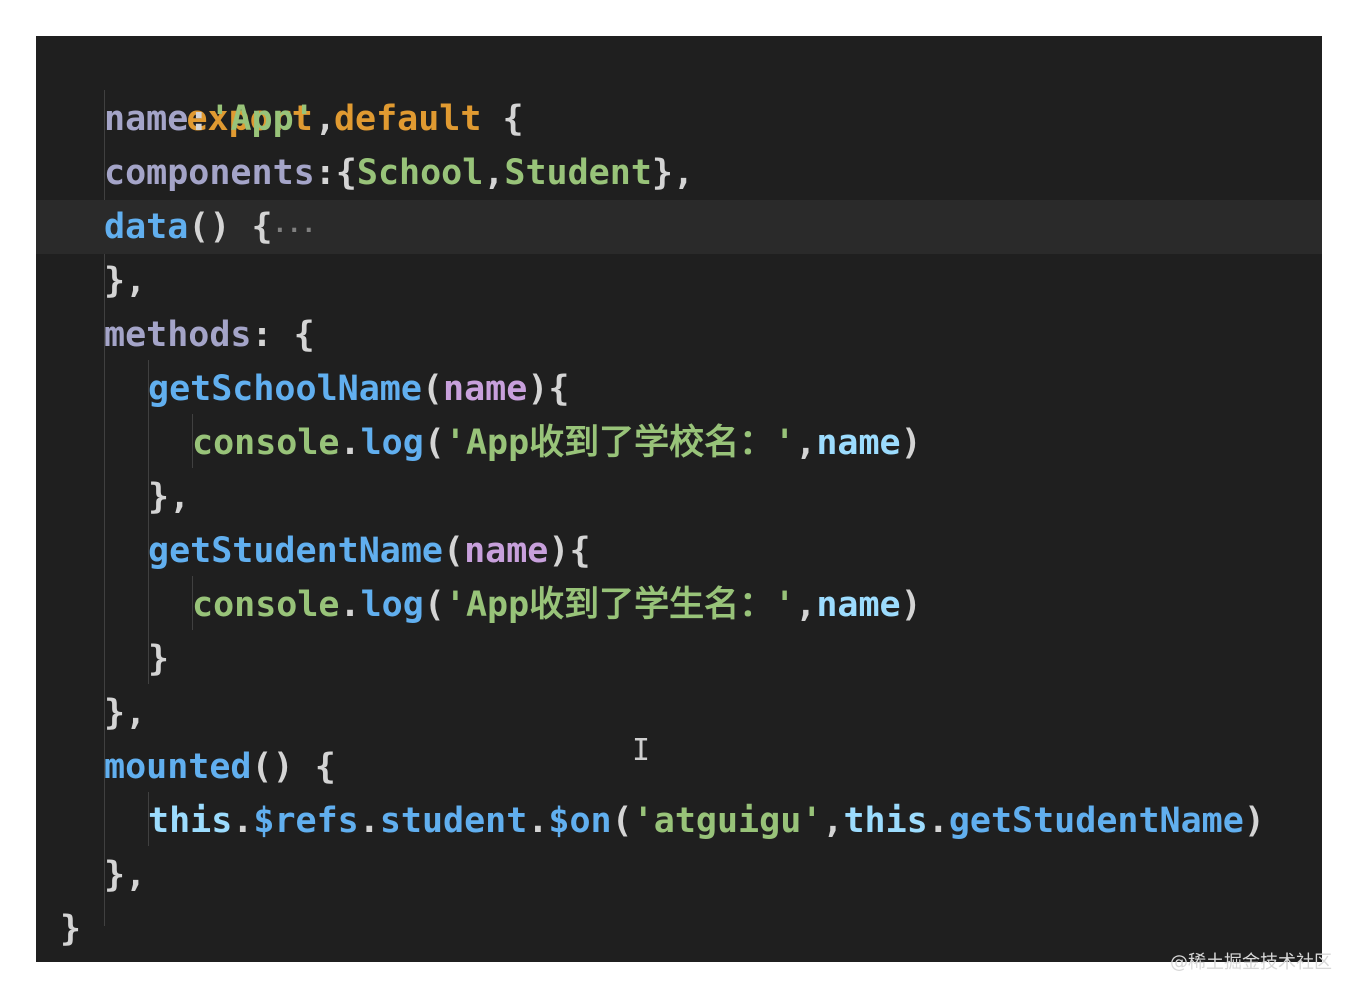 The image size is (1358, 998). Describe the element at coordinates (294, 230) in the screenshot. I see `fold-ellipsis-icon: ···` at that location.